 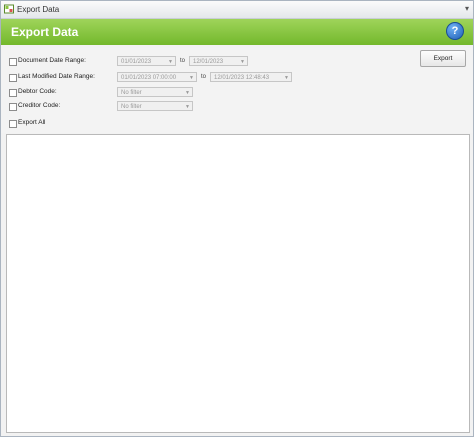 What do you see at coordinates (237, 32) in the screenshot?
I see `page-header: Export Data ?` at bounding box center [237, 32].